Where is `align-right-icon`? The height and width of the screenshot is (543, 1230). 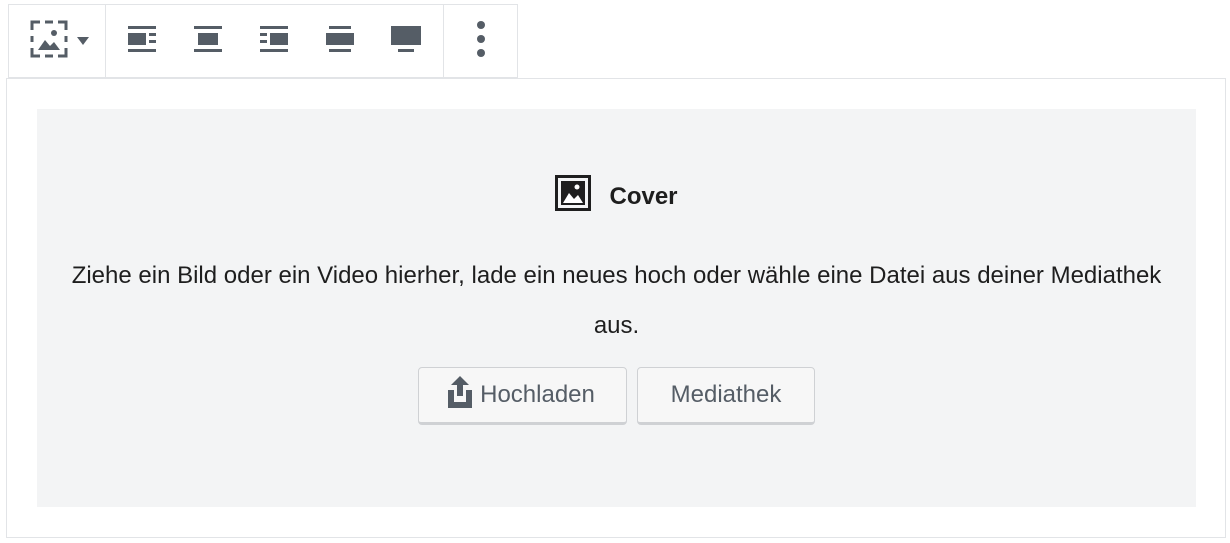 align-right-icon is located at coordinates (274, 41).